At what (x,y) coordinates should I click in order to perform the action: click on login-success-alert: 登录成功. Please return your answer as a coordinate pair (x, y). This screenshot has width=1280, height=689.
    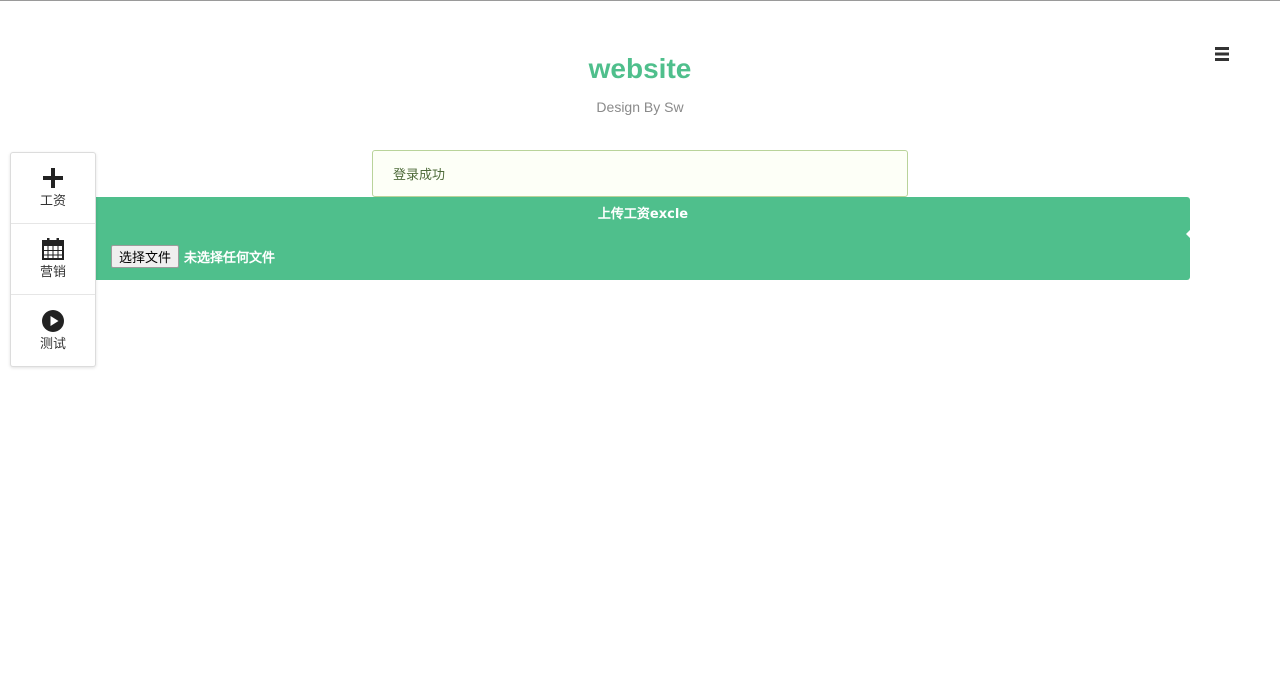
    Looking at the image, I should click on (640, 173).